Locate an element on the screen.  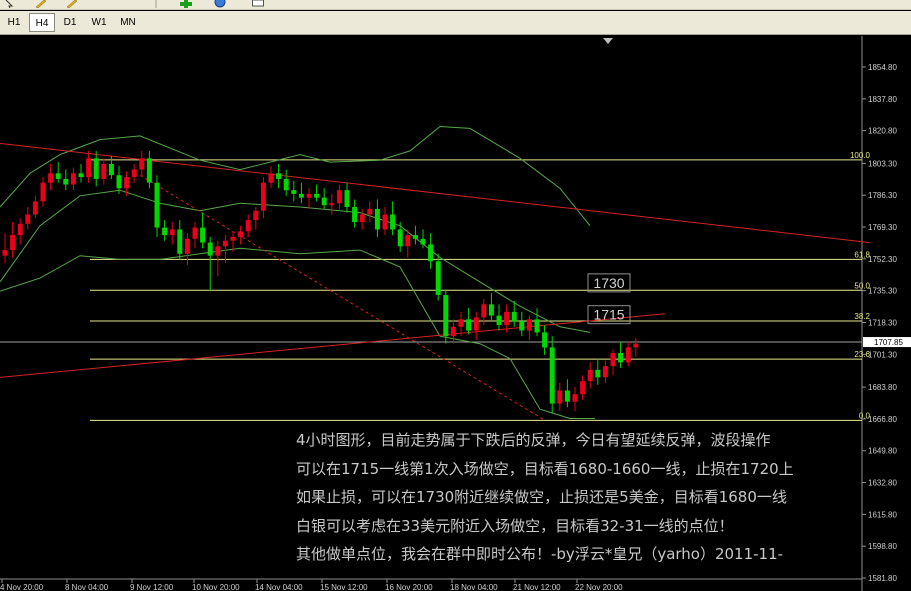
x-tick-label: 22 Nov 20:00 is located at coordinates (599, 587).